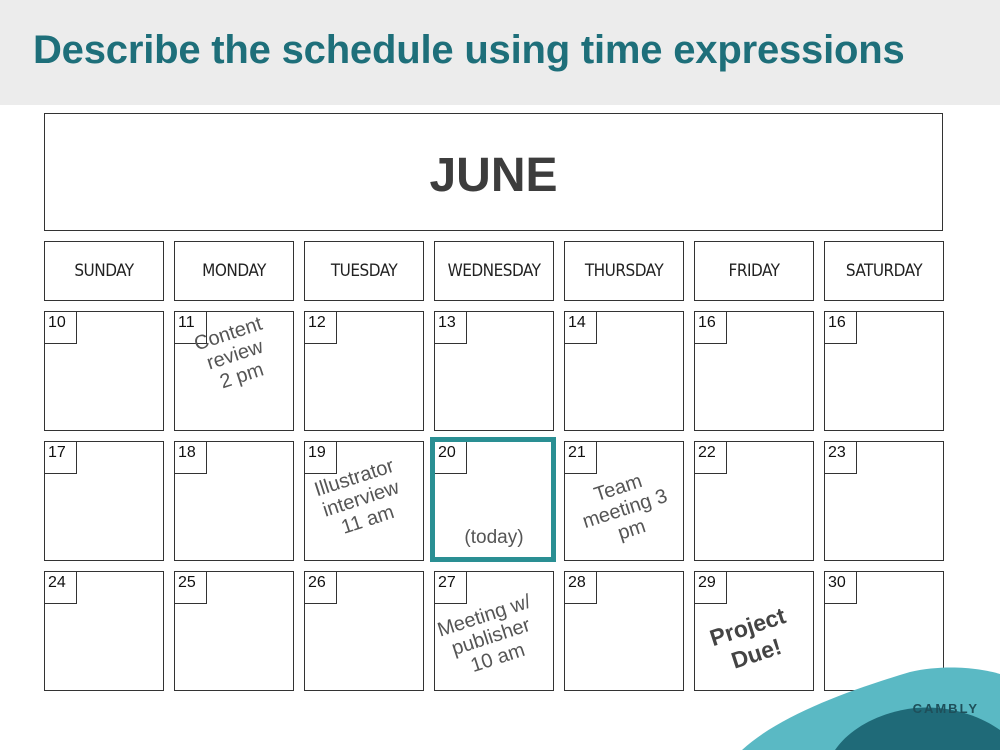 The image size is (1000, 750). What do you see at coordinates (945, 708) in the screenshot?
I see `cambly-logo: CAMBLY` at bounding box center [945, 708].